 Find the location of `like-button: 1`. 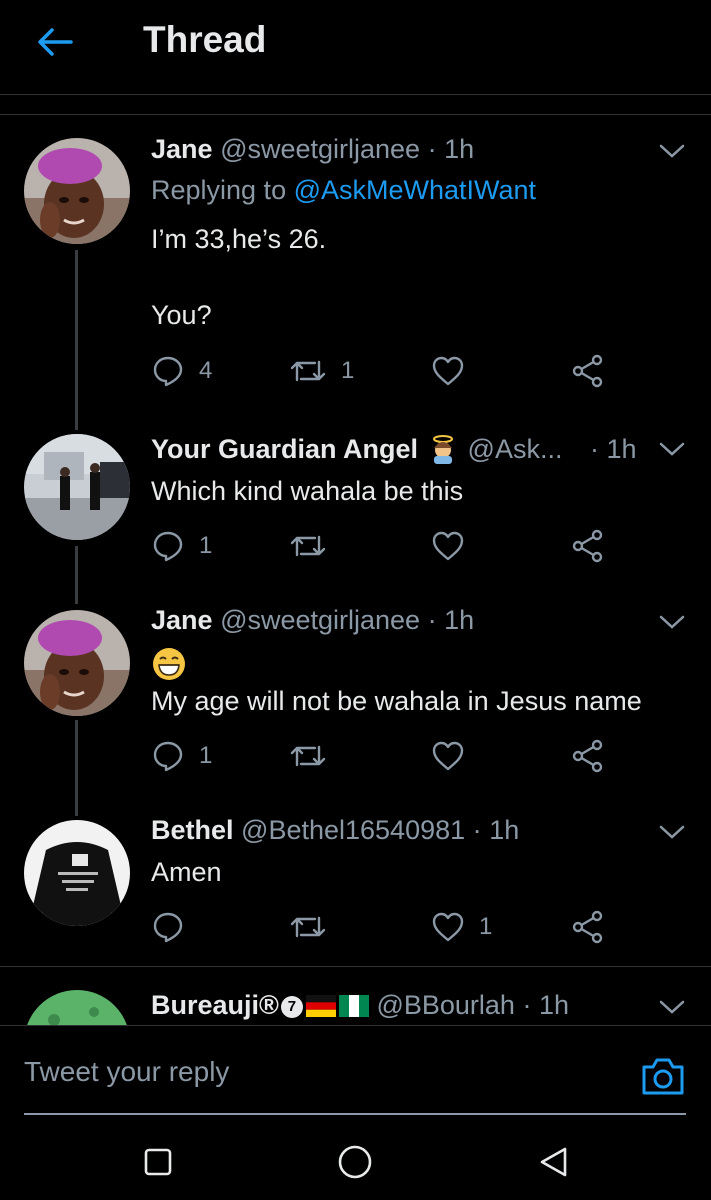

like-button: 1 is located at coordinates (461, 927).